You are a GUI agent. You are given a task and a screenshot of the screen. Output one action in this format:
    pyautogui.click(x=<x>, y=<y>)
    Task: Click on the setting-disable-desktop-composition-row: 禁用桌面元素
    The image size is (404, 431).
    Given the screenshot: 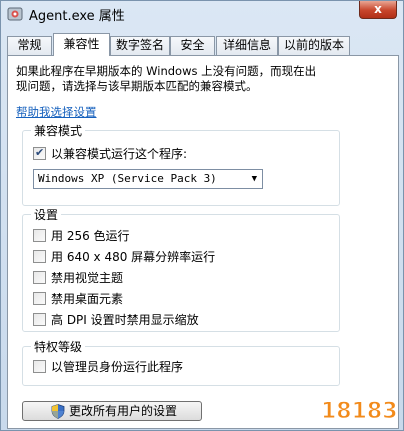 What is the action you would take?
    pyautogui.click(x=78, y=300)
    